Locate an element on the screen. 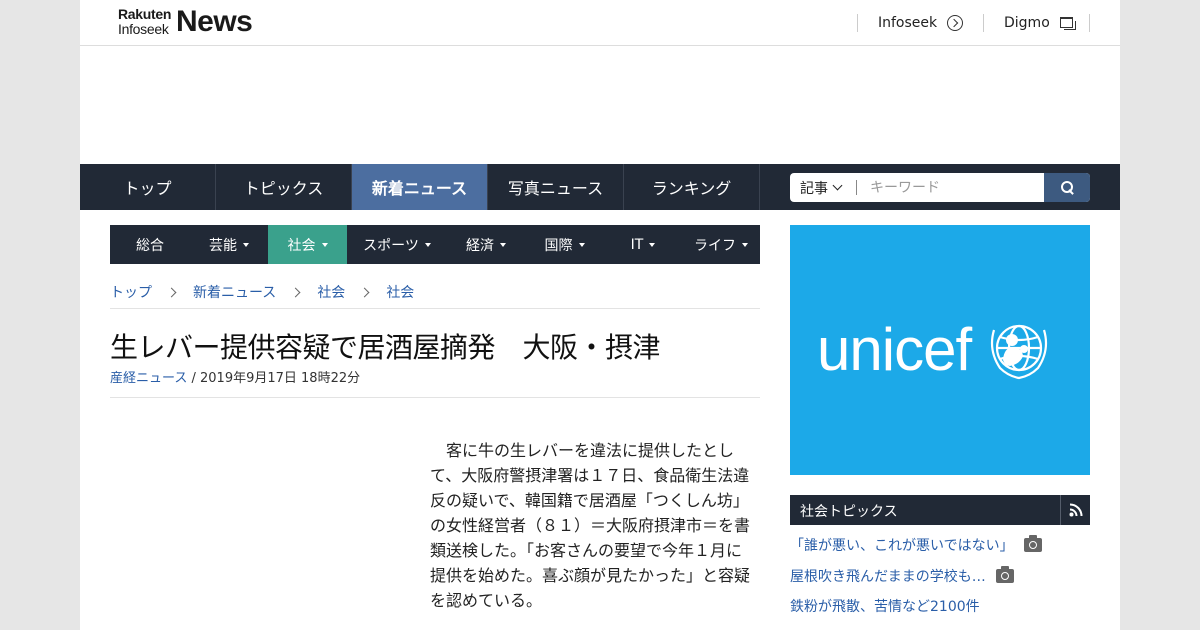 This screenshot has height=630, width=1200. category-it: IT is located at coordinates (643, 244).